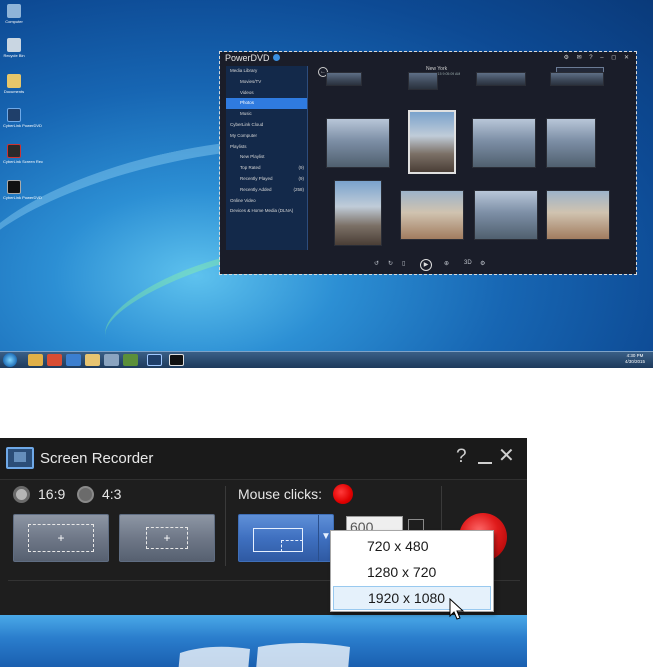  I want to click on divider, so click(225, 526).